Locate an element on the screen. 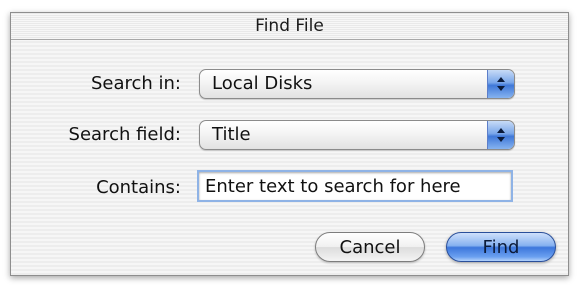 This screenshot has width=577, height=285. search-in-popup: Local Disks is located at coordinates (357, 84).